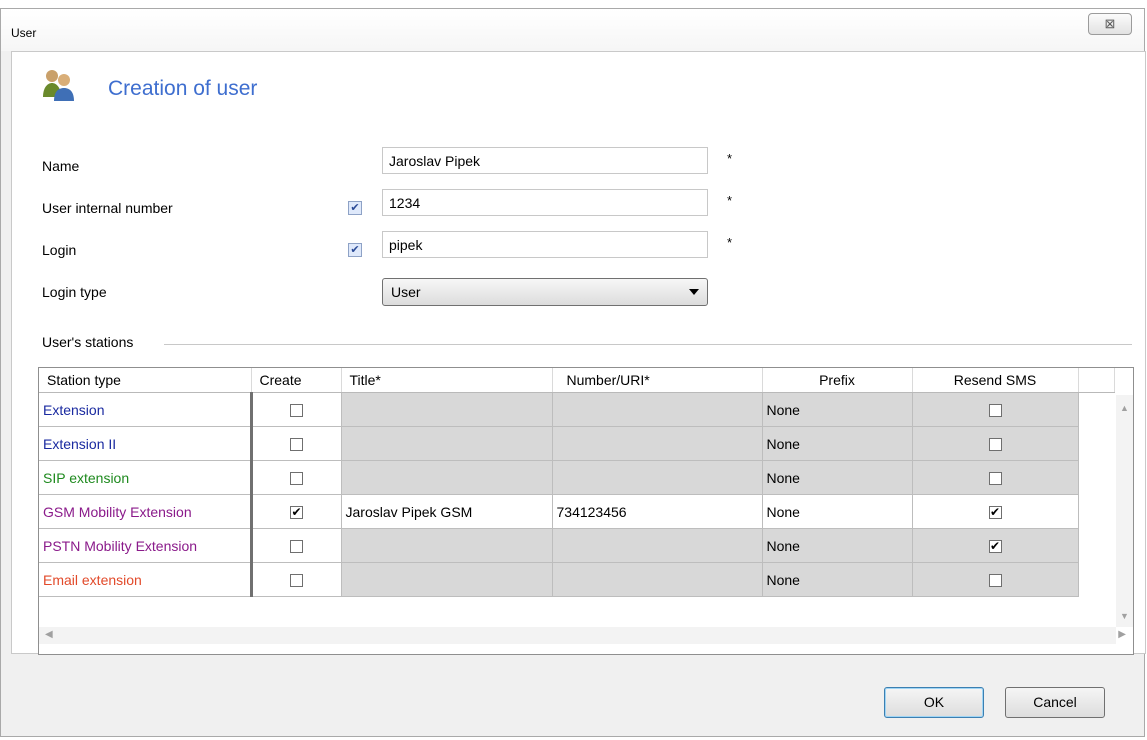  What do you see at coordinates (545, 202) in the screenshot?
I see `internal-number-field` at bounding box center [545, 202].